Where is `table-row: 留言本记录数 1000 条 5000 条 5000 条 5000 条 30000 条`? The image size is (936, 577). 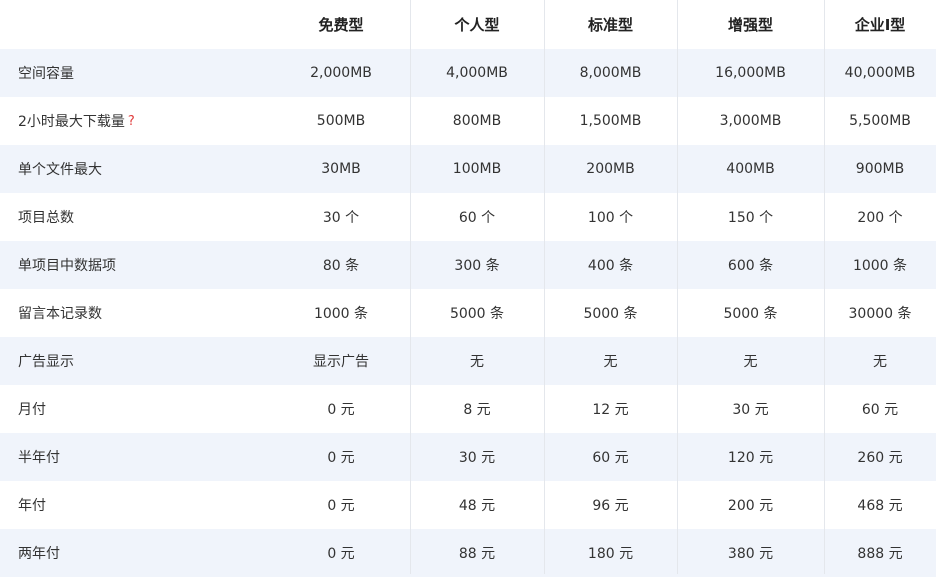 table-row: 留言本记录数 1000 条 5000 条 5000 条 5000 条 30000 条 is located at coordinates (468, 313).